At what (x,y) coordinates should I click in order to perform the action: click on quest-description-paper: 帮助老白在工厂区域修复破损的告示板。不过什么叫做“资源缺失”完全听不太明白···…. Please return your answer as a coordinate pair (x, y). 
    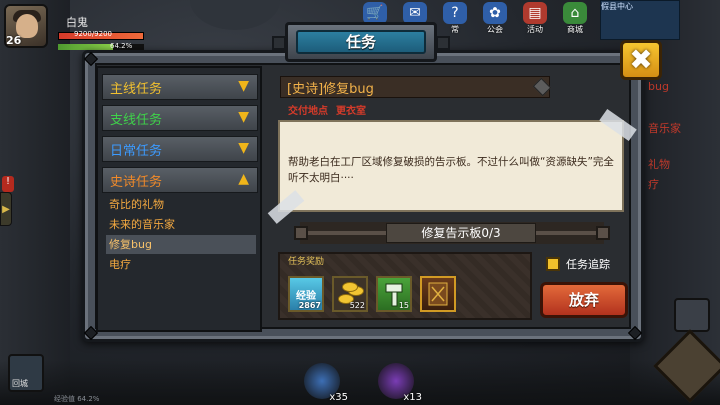
    Looking at the image, I should click on (451, 166).